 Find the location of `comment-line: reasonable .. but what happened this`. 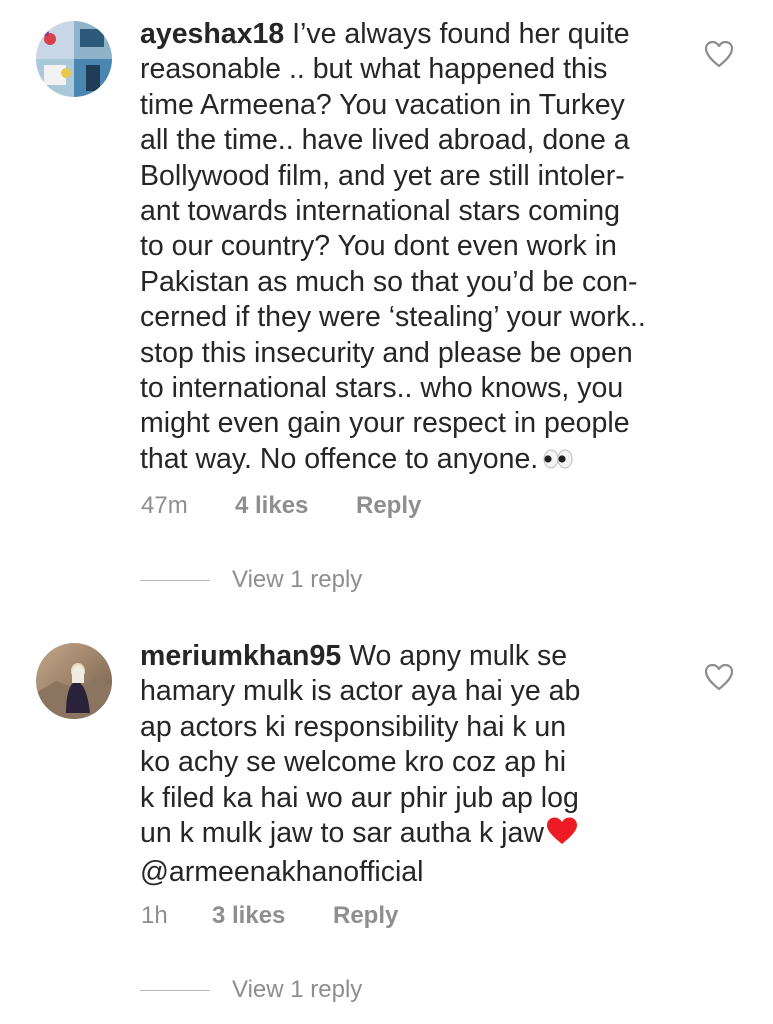

comment-line: reasonable .. but what happened this is located at coordinates (374, 69).